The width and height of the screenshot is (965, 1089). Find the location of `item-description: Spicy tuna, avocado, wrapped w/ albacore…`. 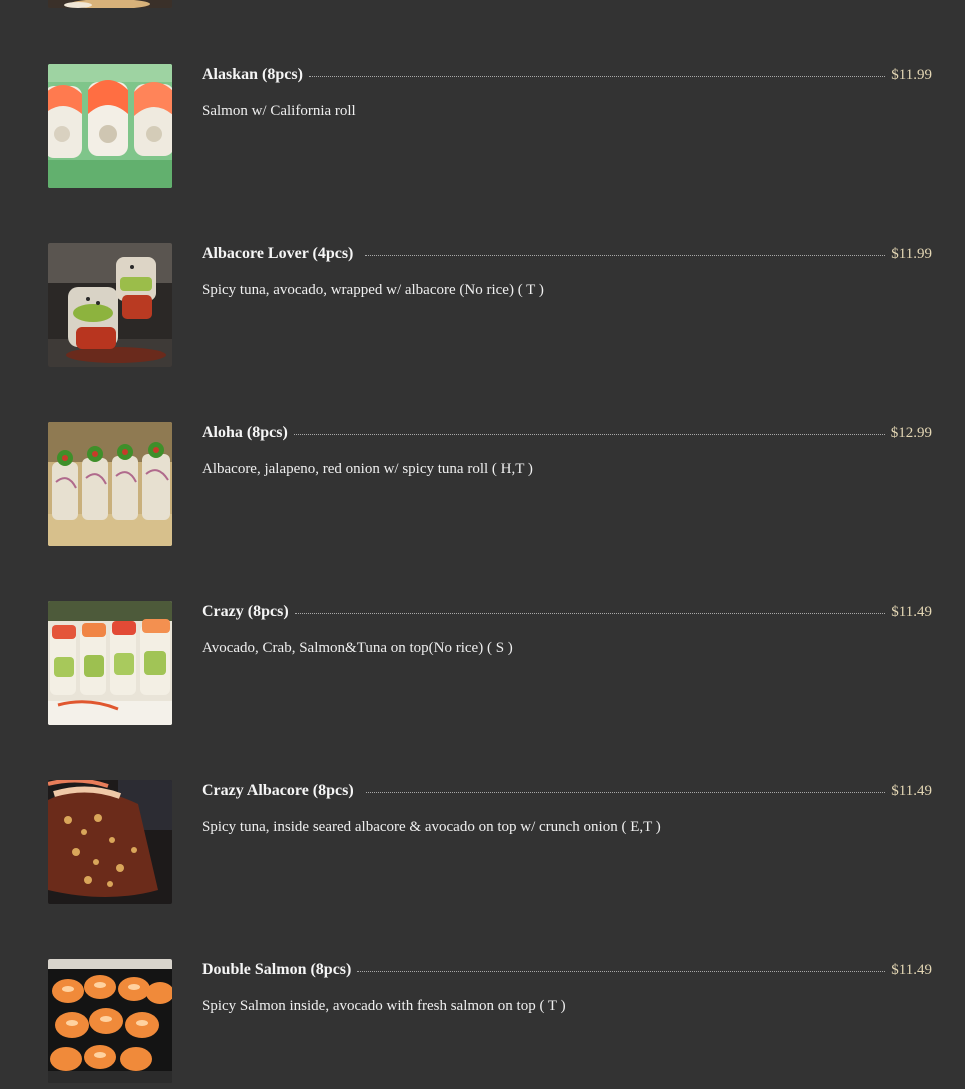

item-description: Spicy tuna, avocado, wrapped w/ albacore… is located at coordinates (373, 290).